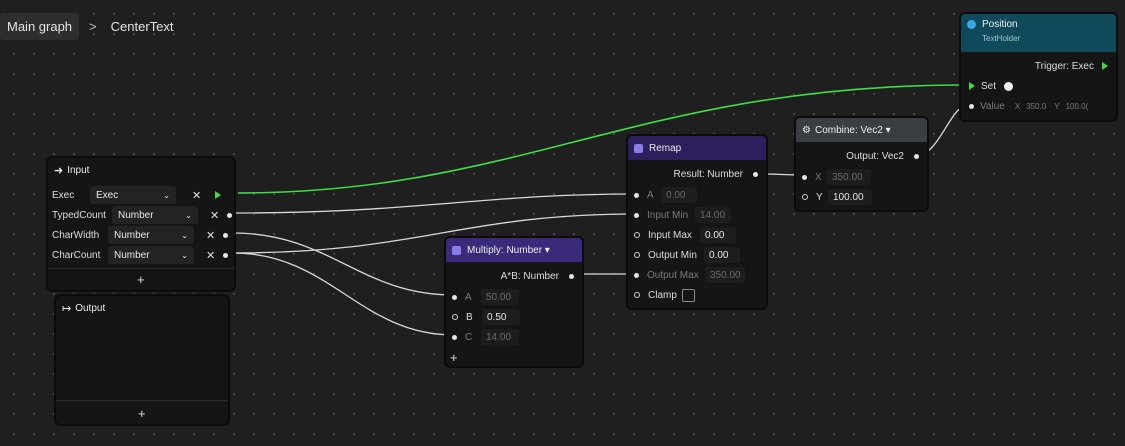 The image size is (1125, 446). I want to click on combine-output-port, so click(916, 156).